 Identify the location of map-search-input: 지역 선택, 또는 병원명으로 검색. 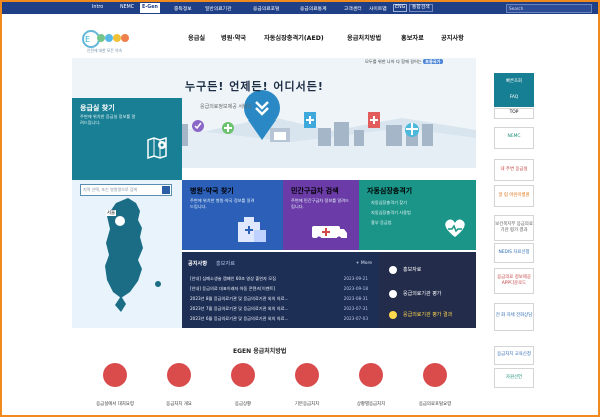
(126, 190).